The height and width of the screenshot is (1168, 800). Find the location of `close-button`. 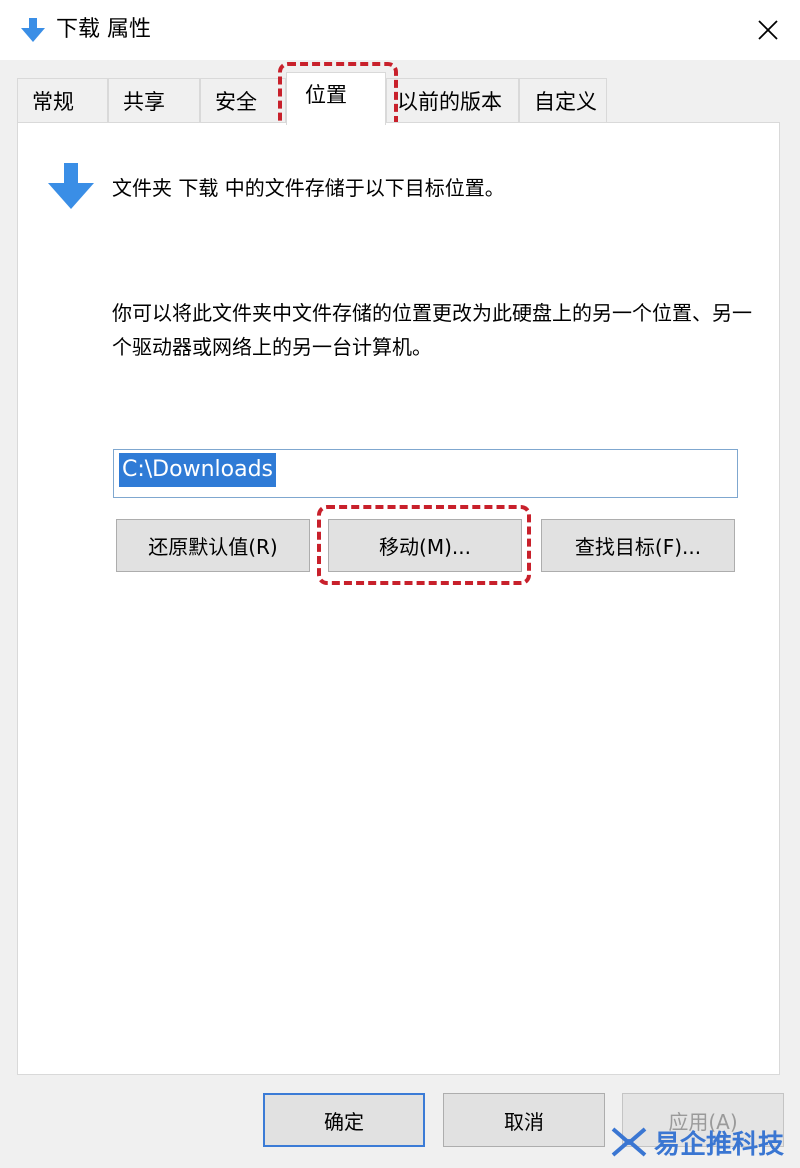

close-button is located at coordinates (768, 30).